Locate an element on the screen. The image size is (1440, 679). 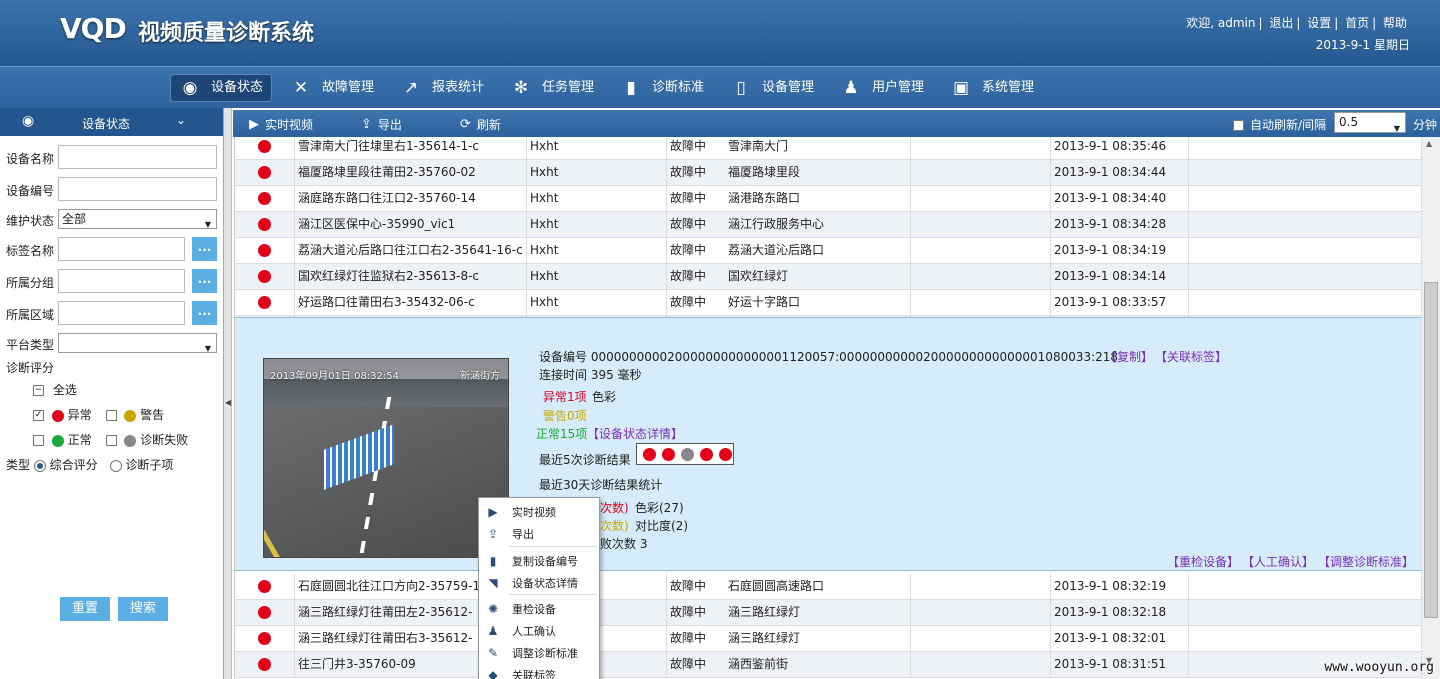
context-menu-item: ◥ 设备状态详情 is located at coordinates (539, 583).